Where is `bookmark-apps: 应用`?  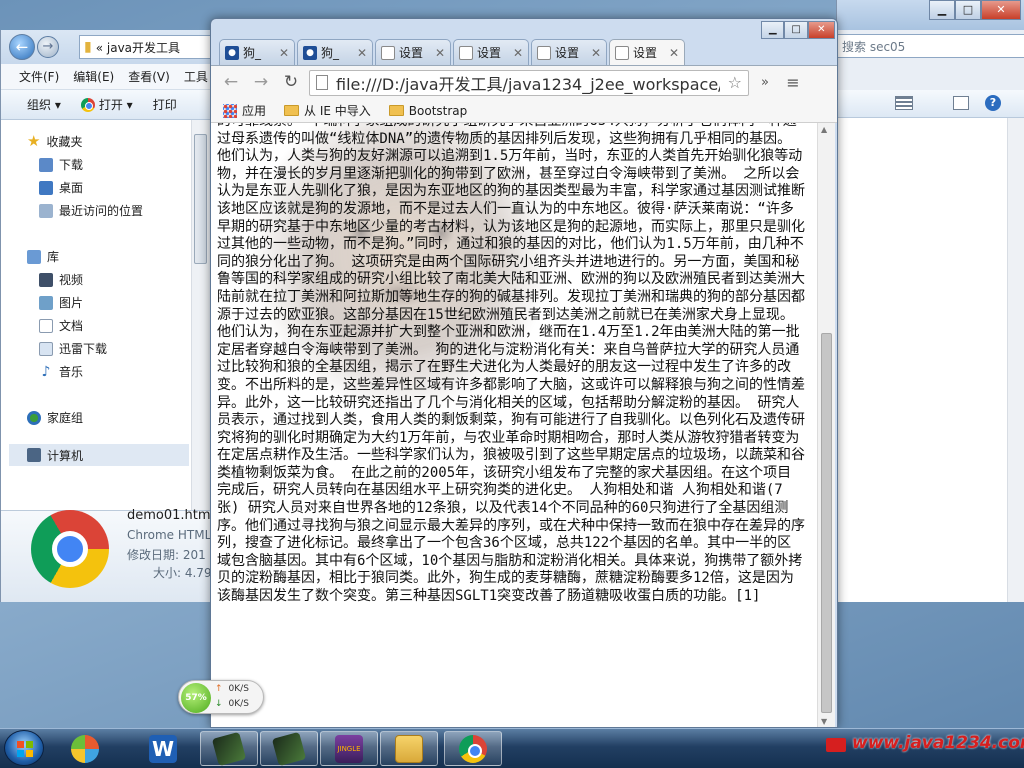
bookmark-apps: 应用 is located at coordinates (244, 110).